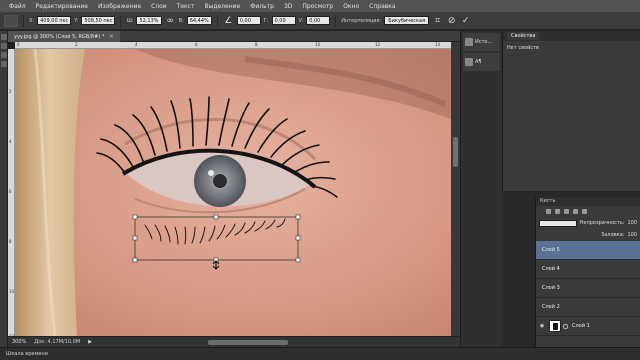  What do you see at coordinates (378, 44) in the screenshot?
I see `ruler-tick-label: 12` at bounding box center [378, 44].